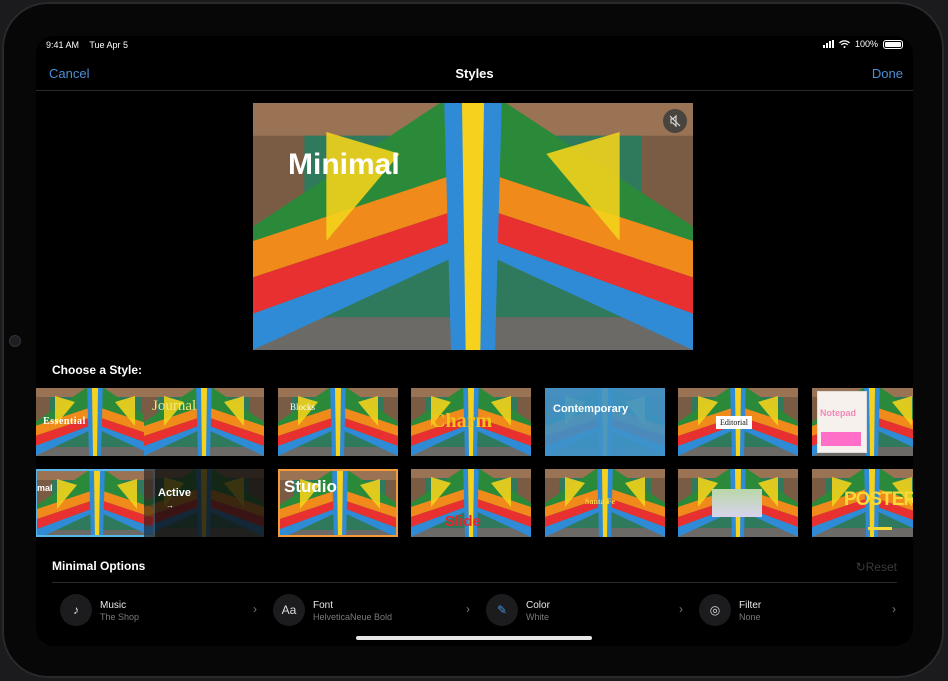 The image size is (948, 681). What do you see at coordinates (158, 610) in the screenshot?
I see `option-music: ♪ Music The Shop ›` at bounding box center [158, 610].